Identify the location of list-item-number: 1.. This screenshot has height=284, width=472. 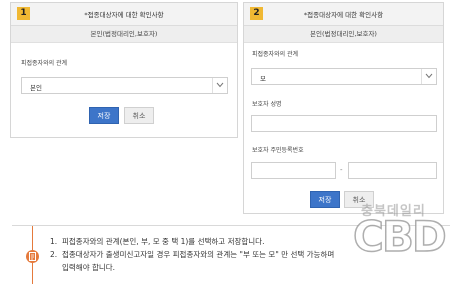
(54, 241).